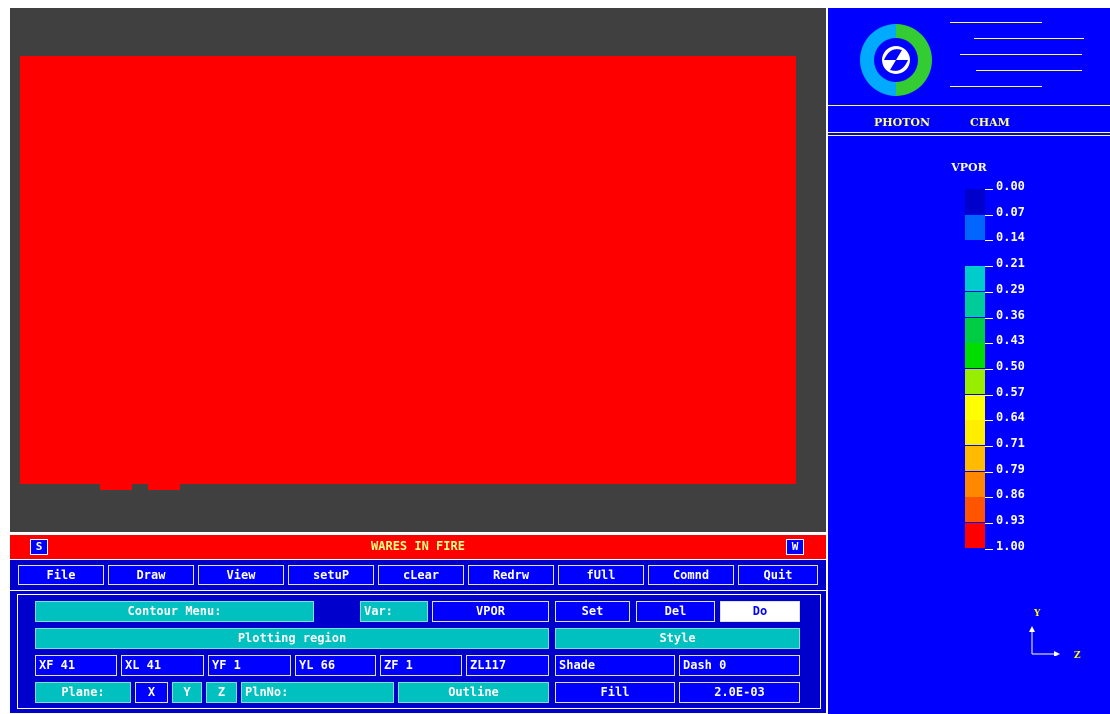  What do you see at coordinates (507, 665) in the screenshot?
I see `zl-field: ZL117` at bounding box center [507, 665].